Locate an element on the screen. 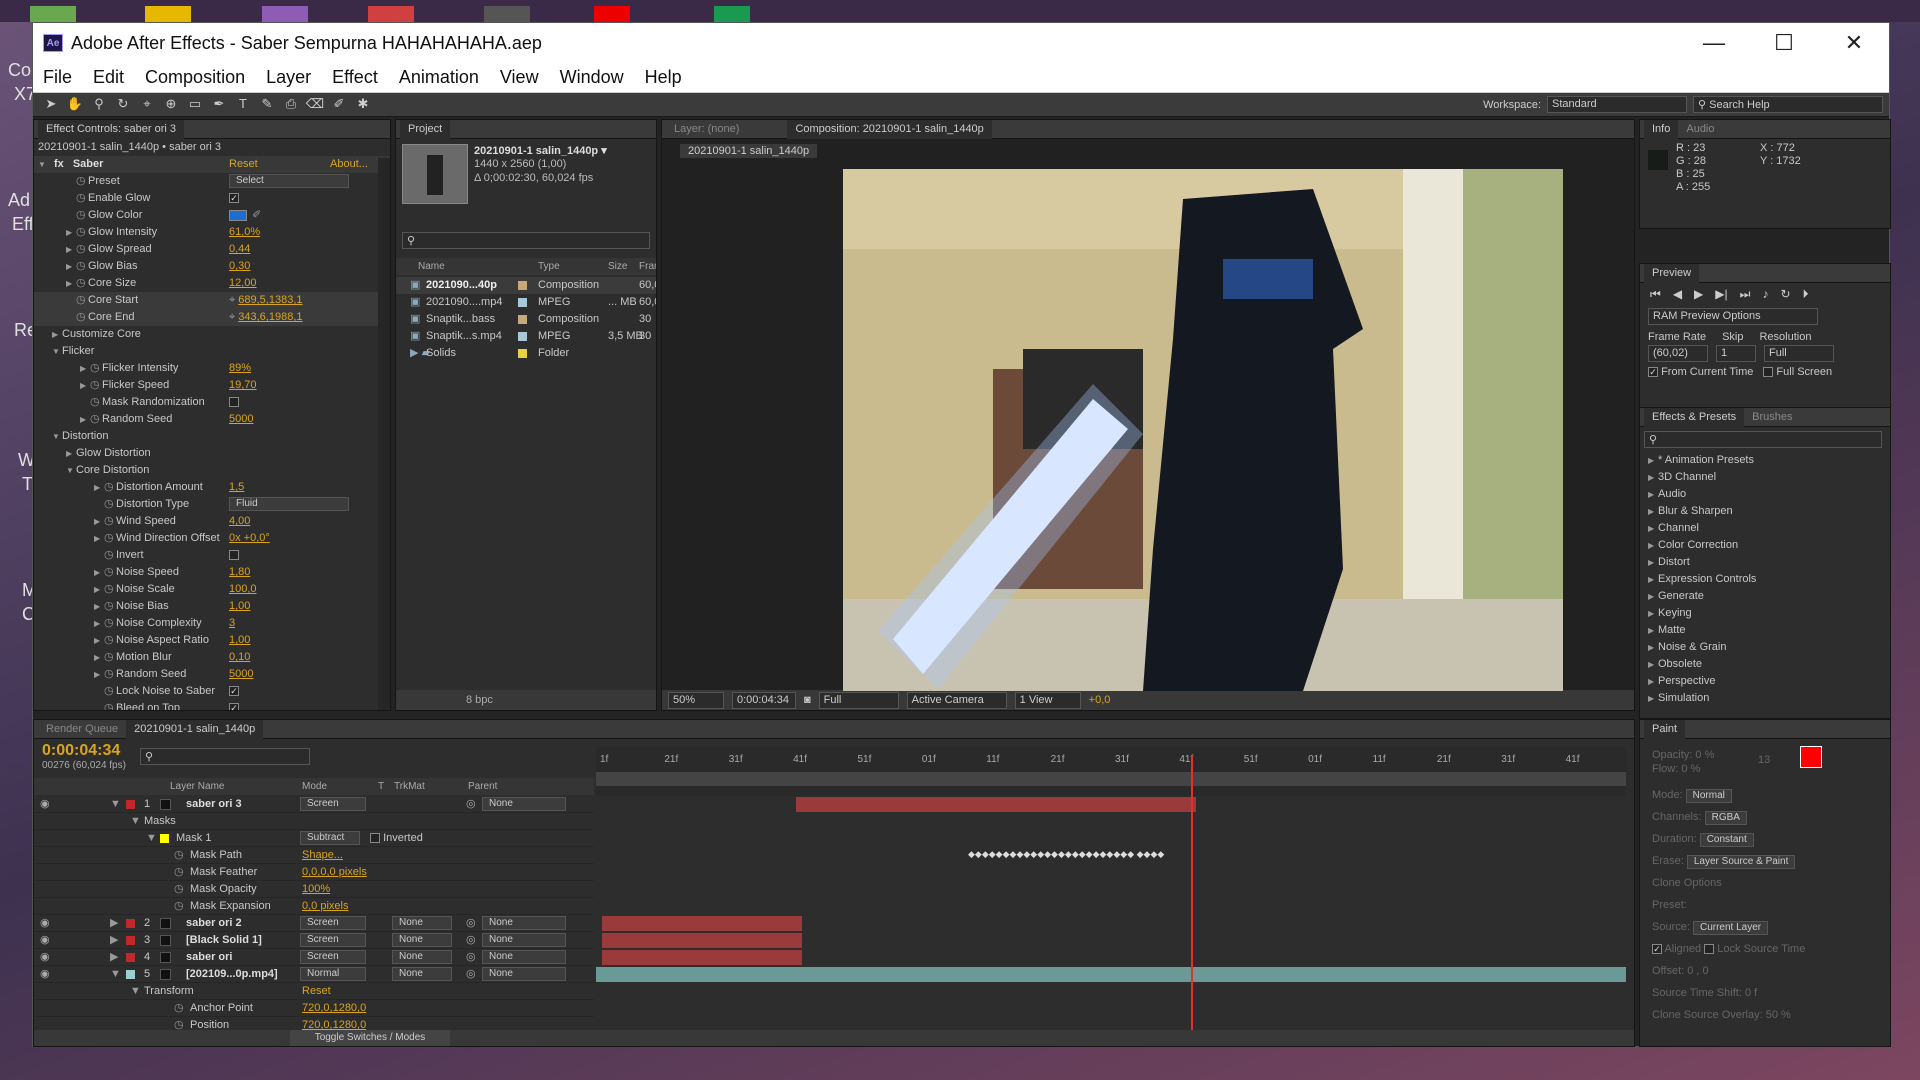 The width and height of the screenshot is (1920, 1080). layer-row: ◉ ▶ 4 saber ori Screen None ◎ None is located at coordinates (314, 957).